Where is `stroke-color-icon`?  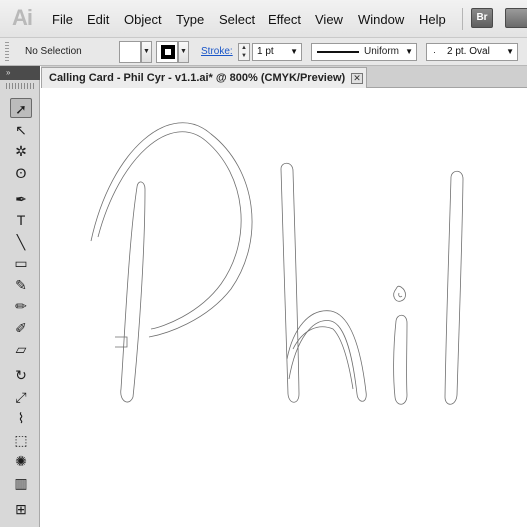 stroke-color-icon is located at coordinates (168, 52).